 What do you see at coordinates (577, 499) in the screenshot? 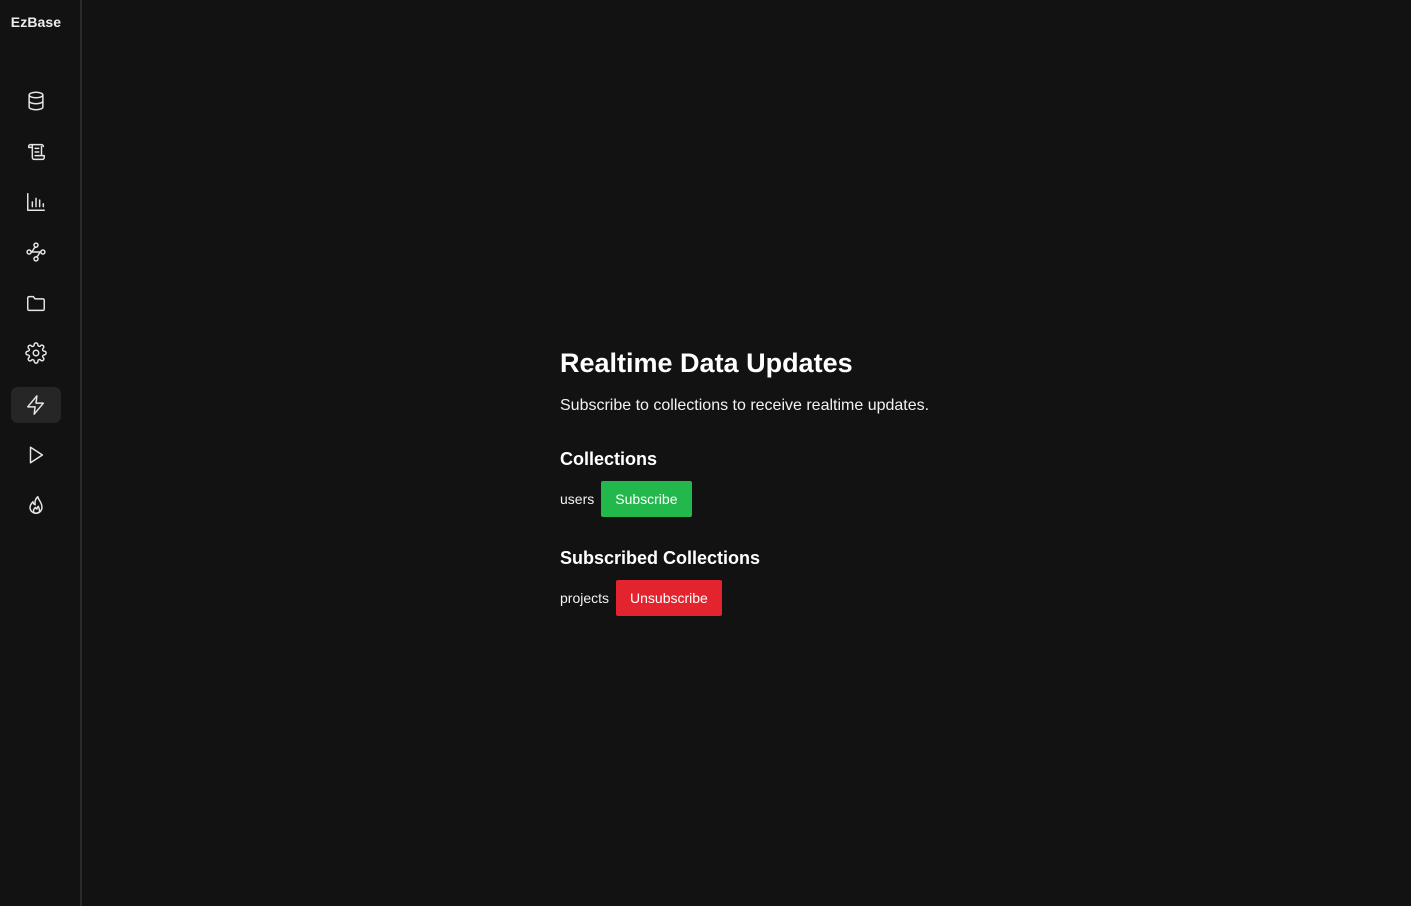
I see `collection-name: users` at bounding box center [577, 499].